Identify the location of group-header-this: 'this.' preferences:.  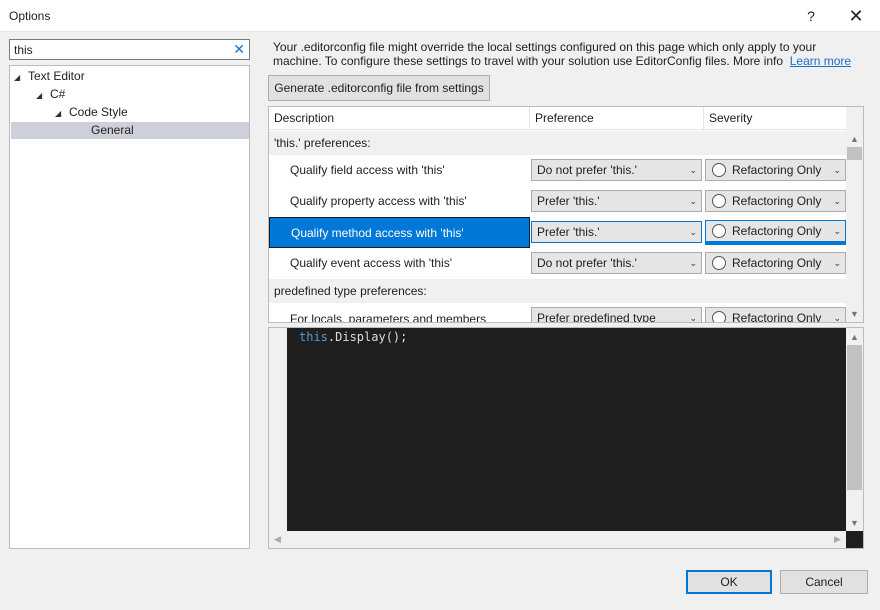
(558, 143).